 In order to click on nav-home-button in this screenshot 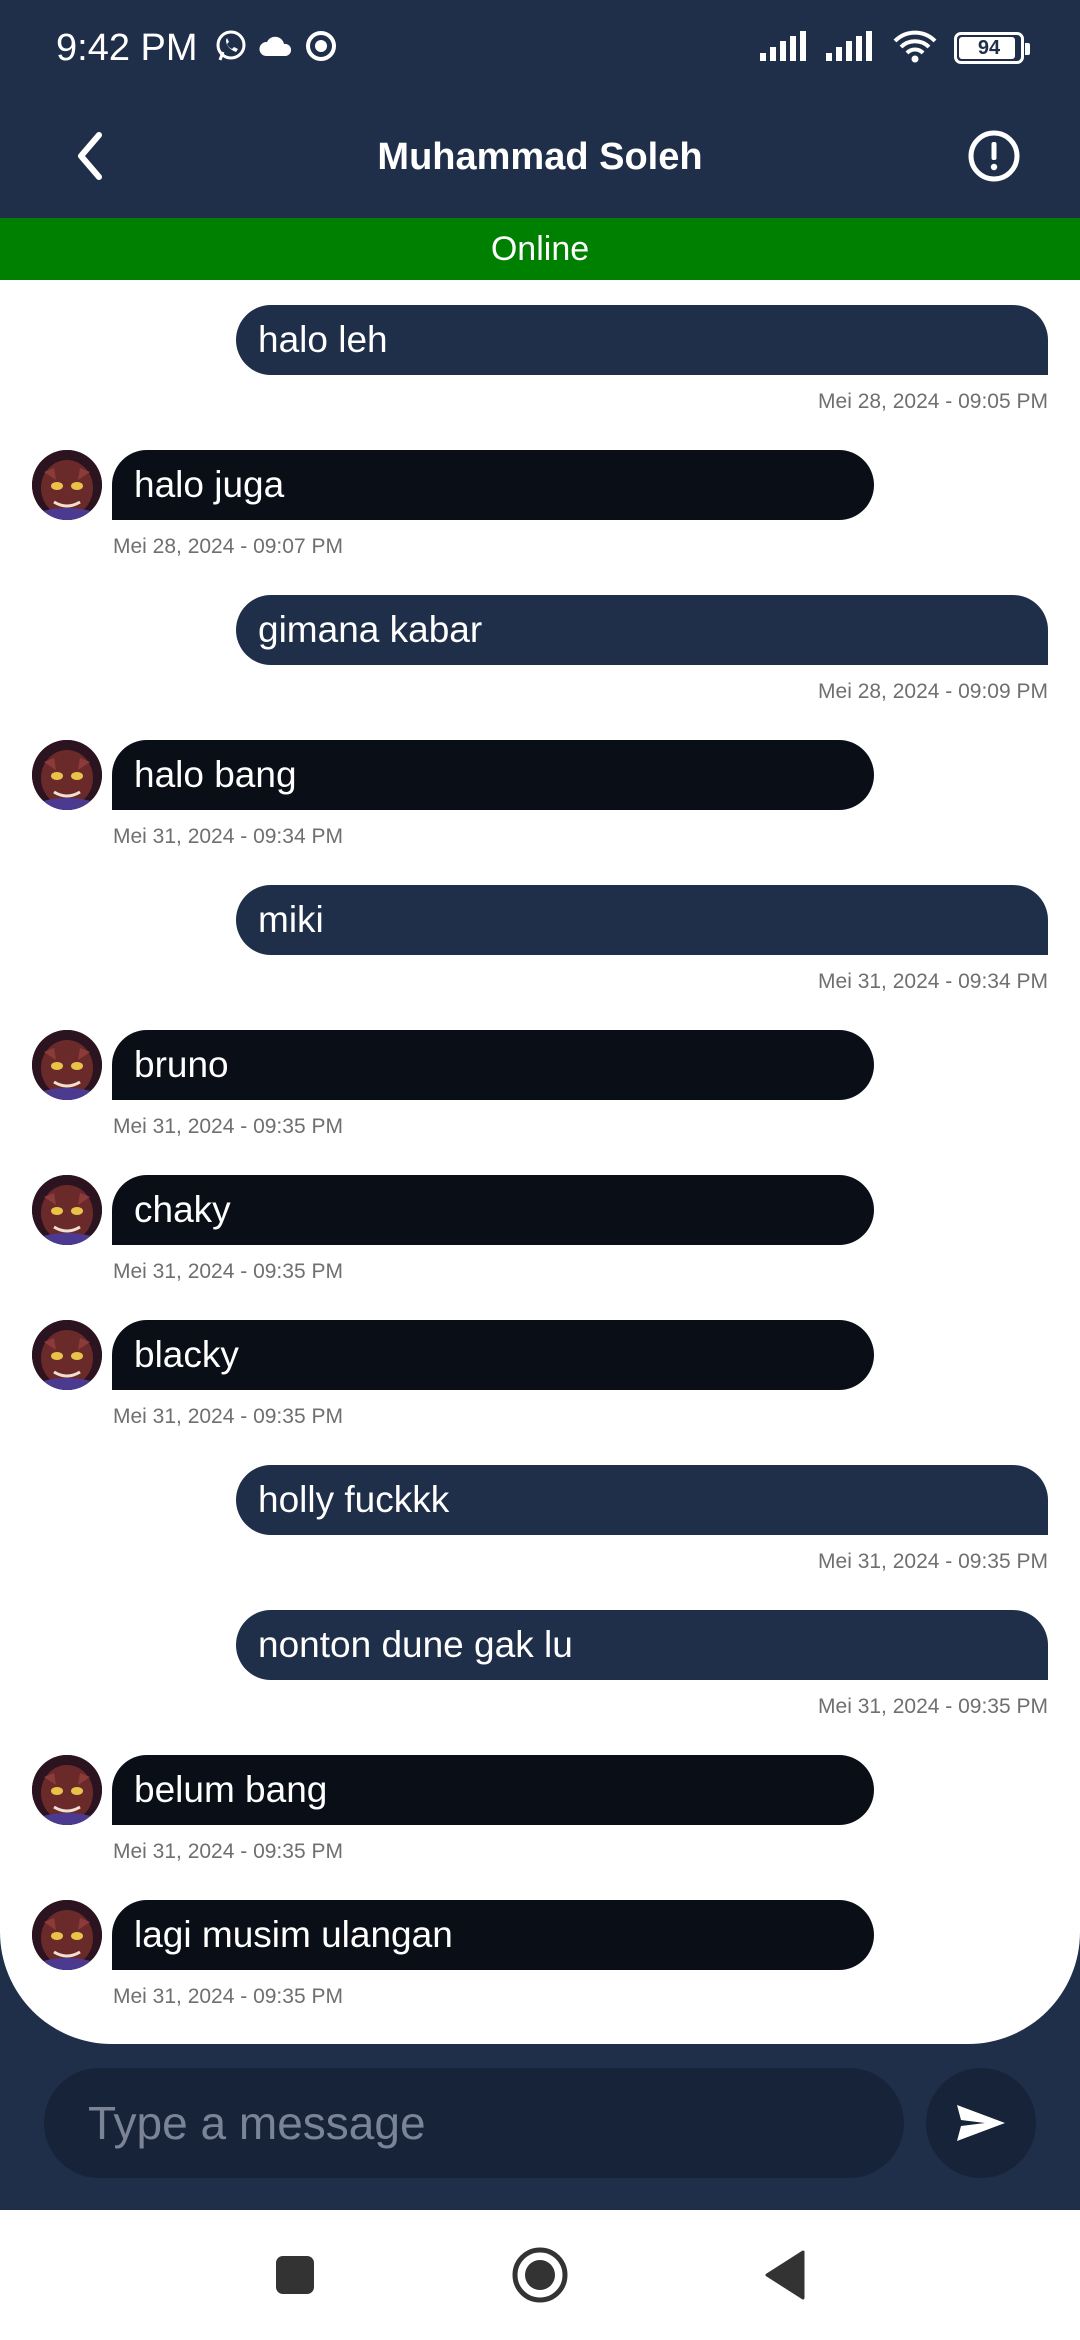, I will do `click(540, 2275)`.